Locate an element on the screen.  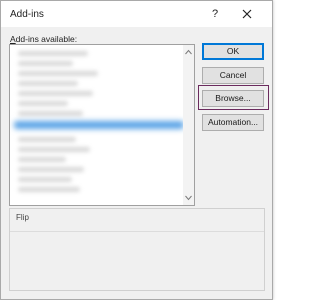
ok-button: OK is located at coordinates (233, 51).